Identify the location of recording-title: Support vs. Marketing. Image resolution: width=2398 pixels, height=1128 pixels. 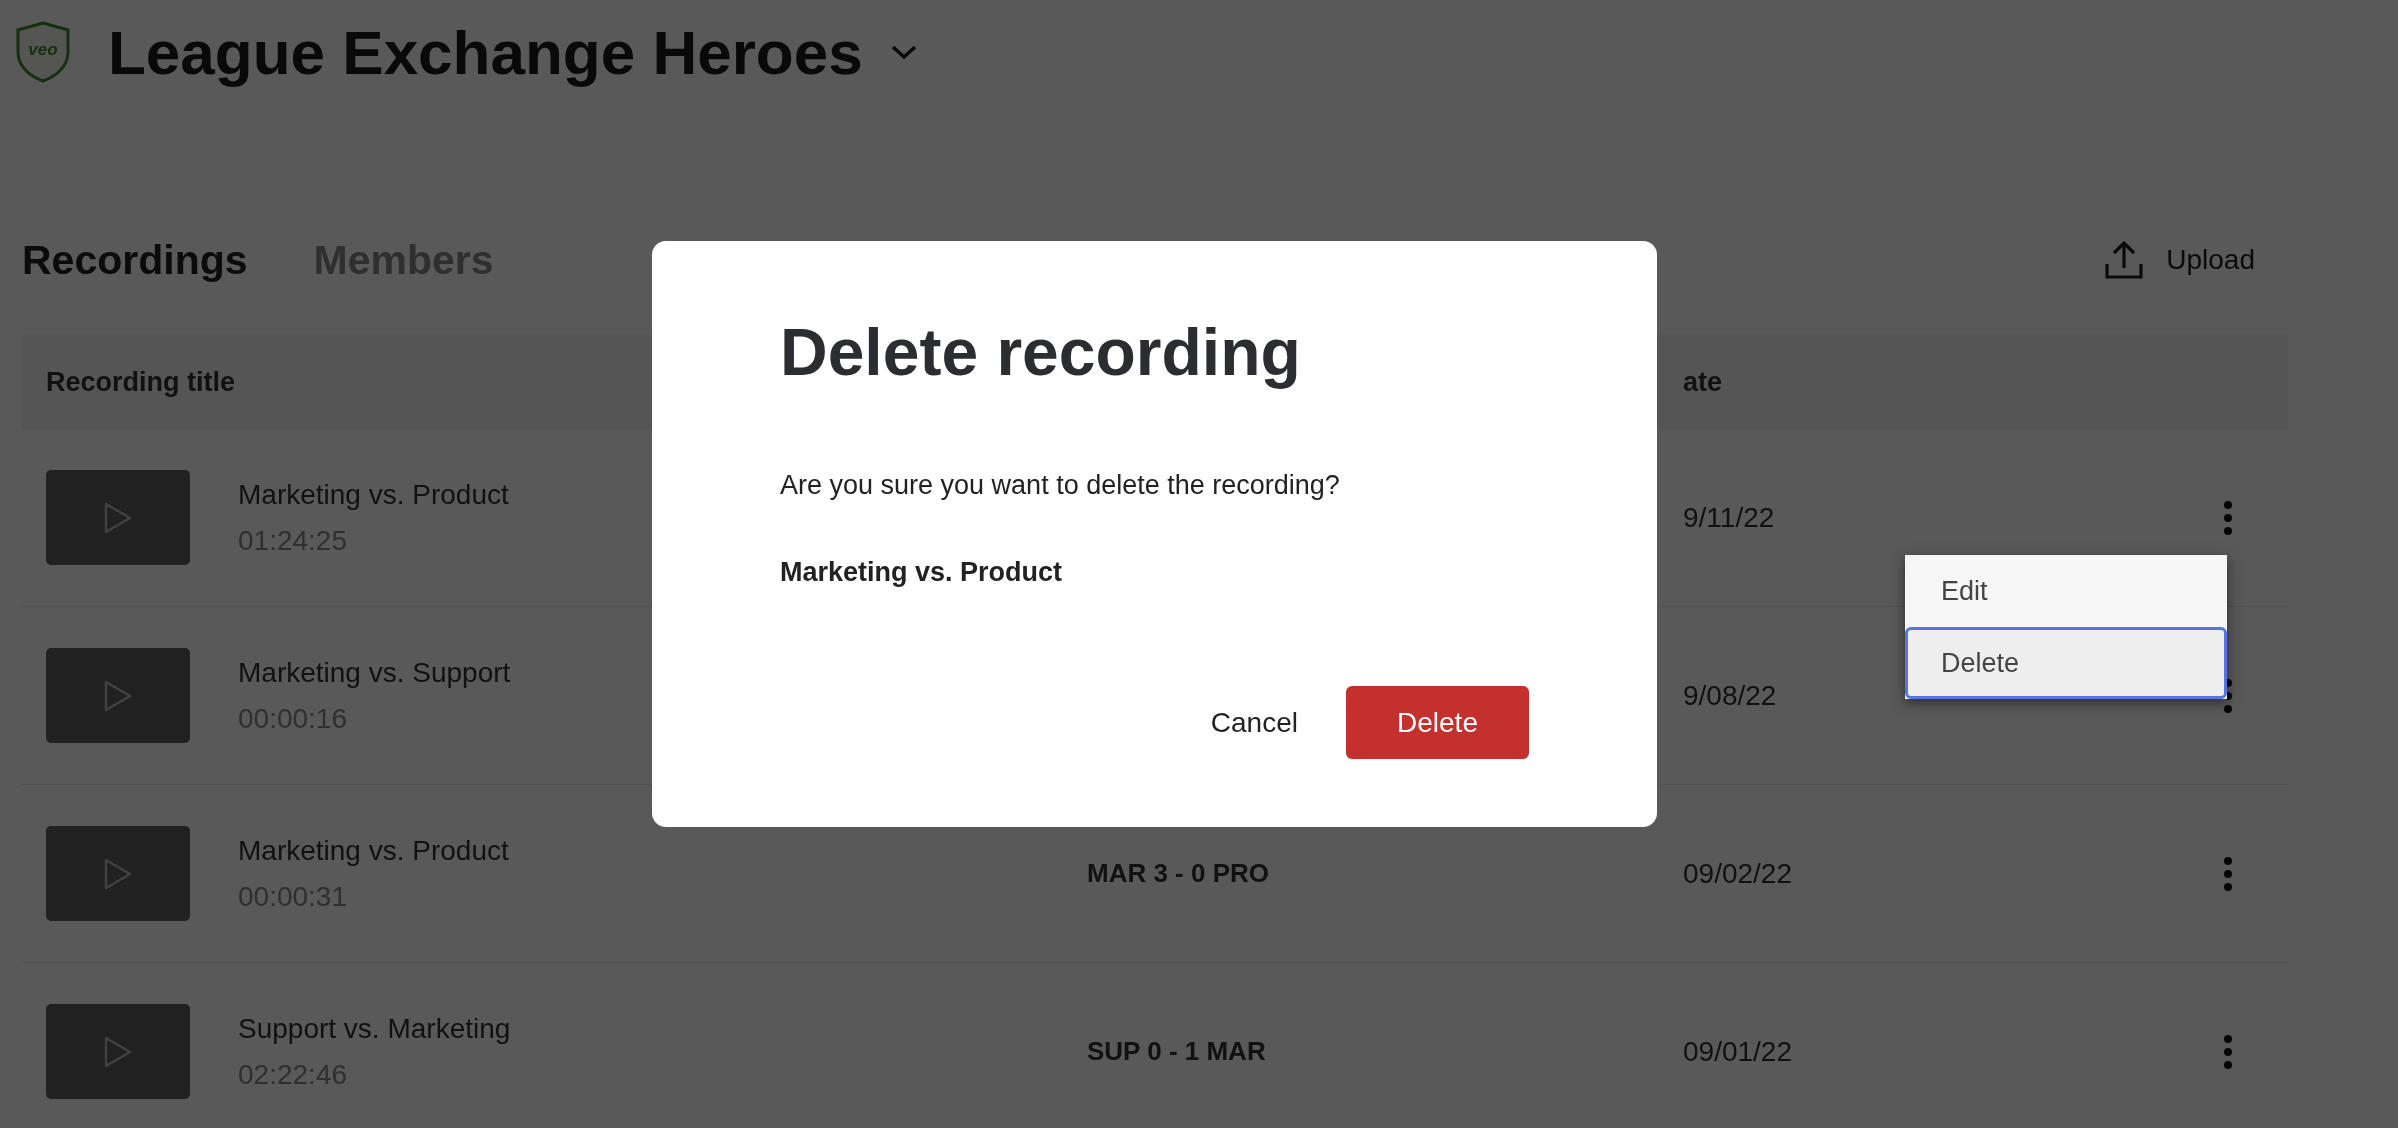
(374, 1028).